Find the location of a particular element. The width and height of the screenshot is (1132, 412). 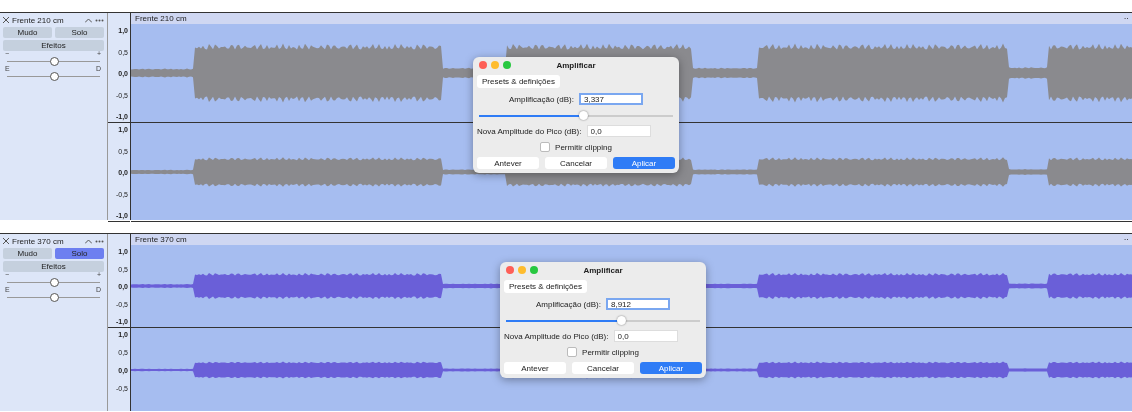

clip-title: Frente 370 cm is located at coordinates (161, 239).